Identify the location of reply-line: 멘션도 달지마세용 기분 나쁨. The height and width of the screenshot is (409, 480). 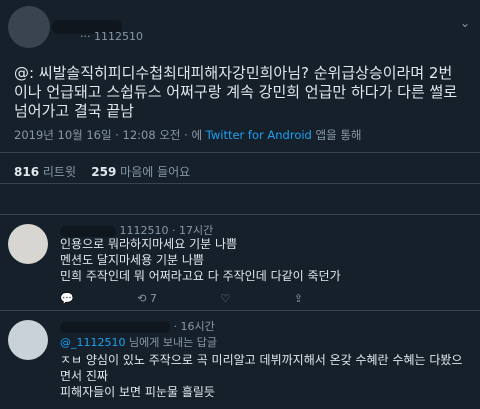
(132, 260).